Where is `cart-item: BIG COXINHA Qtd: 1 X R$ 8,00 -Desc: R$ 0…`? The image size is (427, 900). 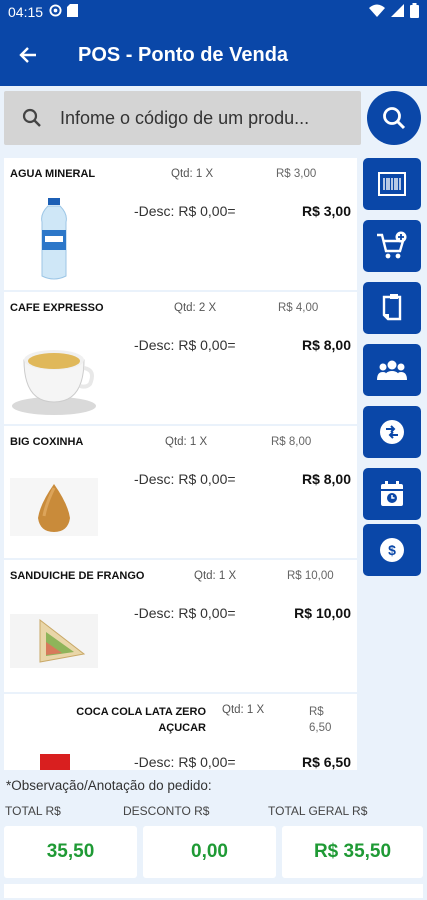 cart-item: BIG COXINHA Qtd: 1 X R$ 8,00 -Desc: R$ 0… is located at coordinates (180, 492).